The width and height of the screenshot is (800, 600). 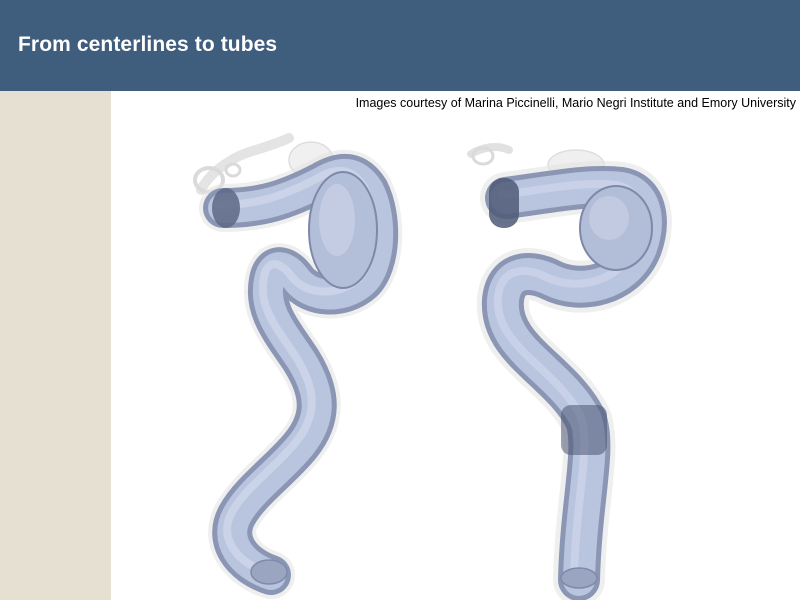 What do you see at coordinates (148, 44) in the screenshot?
I see `slide-title: From centerlines to tubes` at bounding box center [148, 44].